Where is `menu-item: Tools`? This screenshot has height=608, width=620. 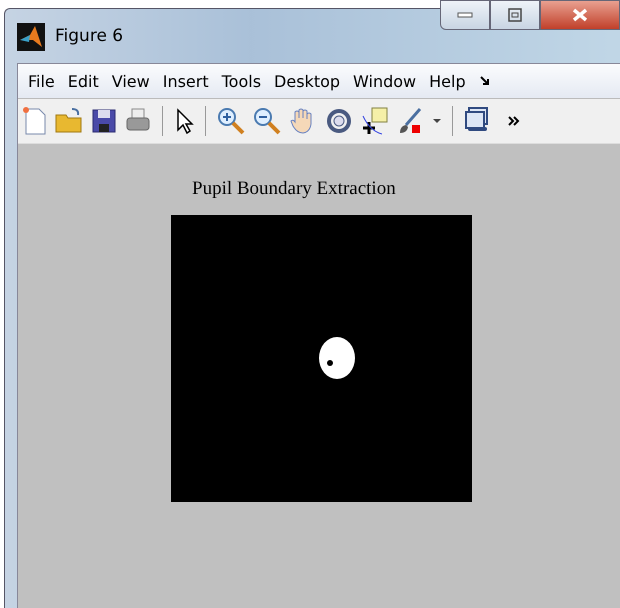 menu-item: Tools is located at coordinates (242, 81).